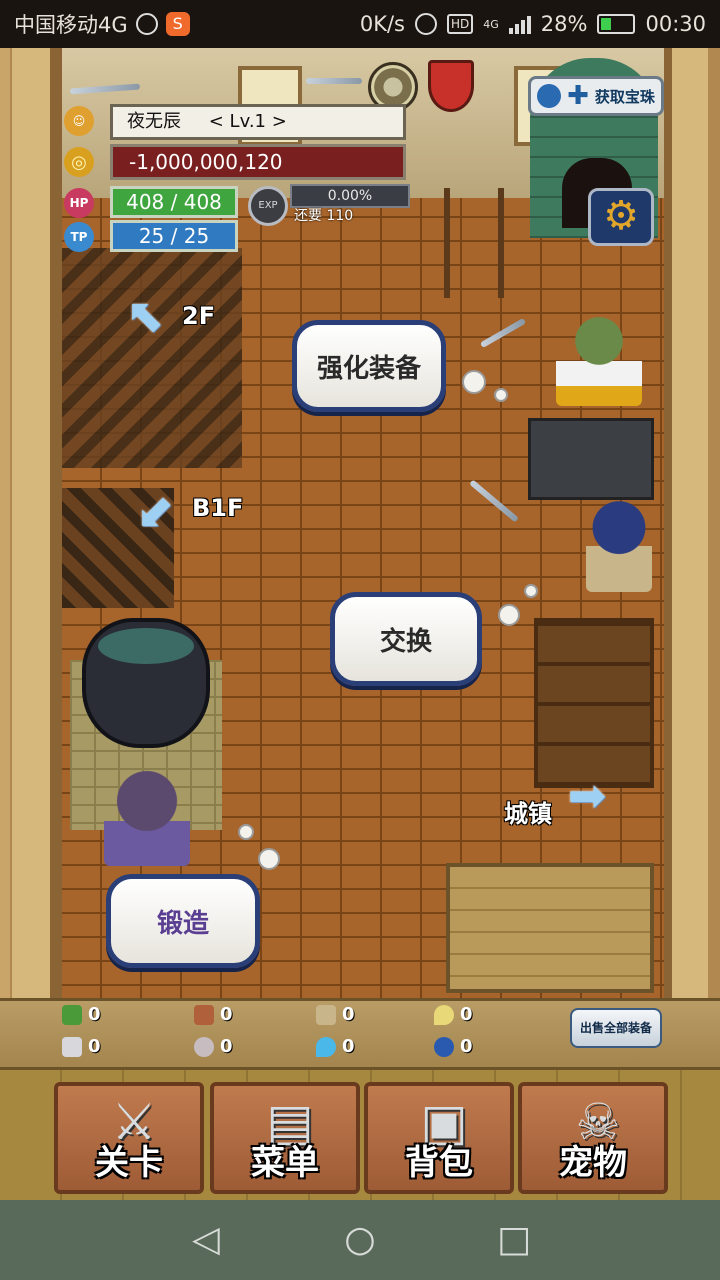 This screenshot has height=1280, width=720. I want to click on merchant-npc, so click(619, 546).